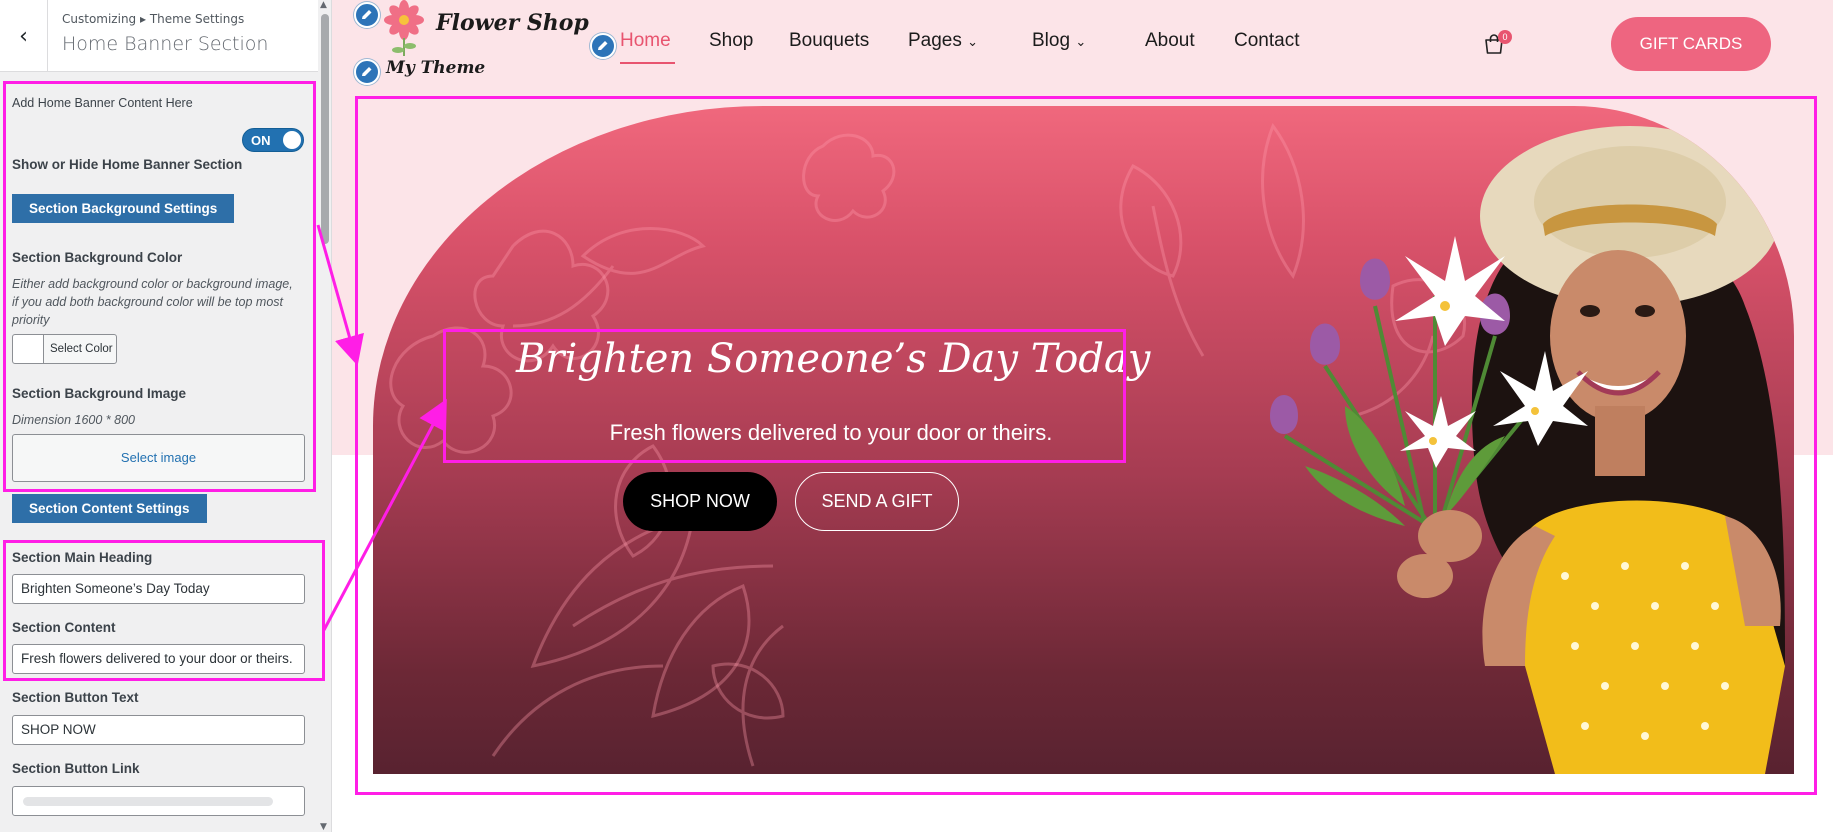  What do you see at coordinates (512, 23) in the screenshot?
I see `site-logo-text: Flower Shop` at bounding box center [512, 23].